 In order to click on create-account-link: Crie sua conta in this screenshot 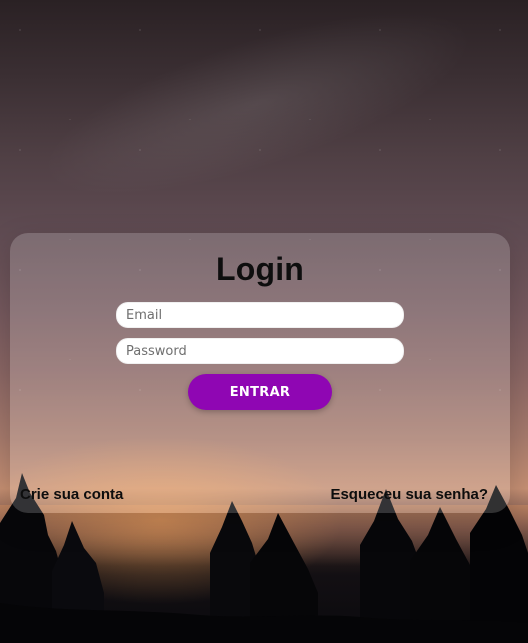, I will do `click(71, 494)`.